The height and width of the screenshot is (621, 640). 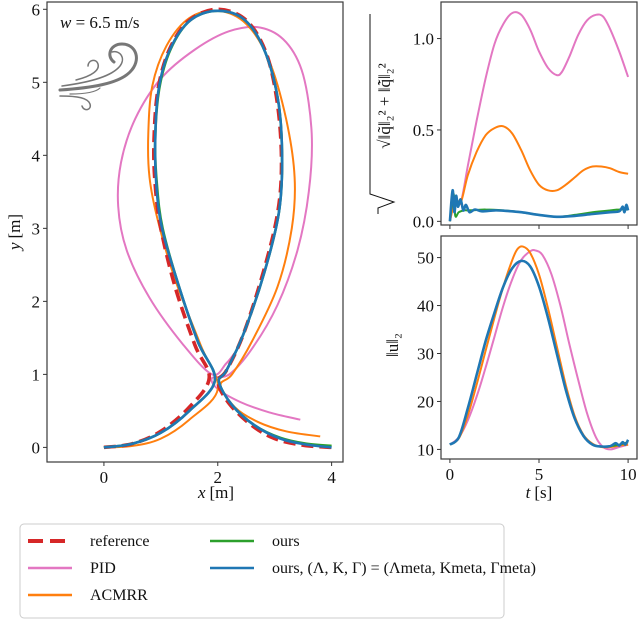 What do you see at coordinates (423, 39) in the screenshot?
I see `y-tick-label: 1.0` at bounding box center [423, 39].